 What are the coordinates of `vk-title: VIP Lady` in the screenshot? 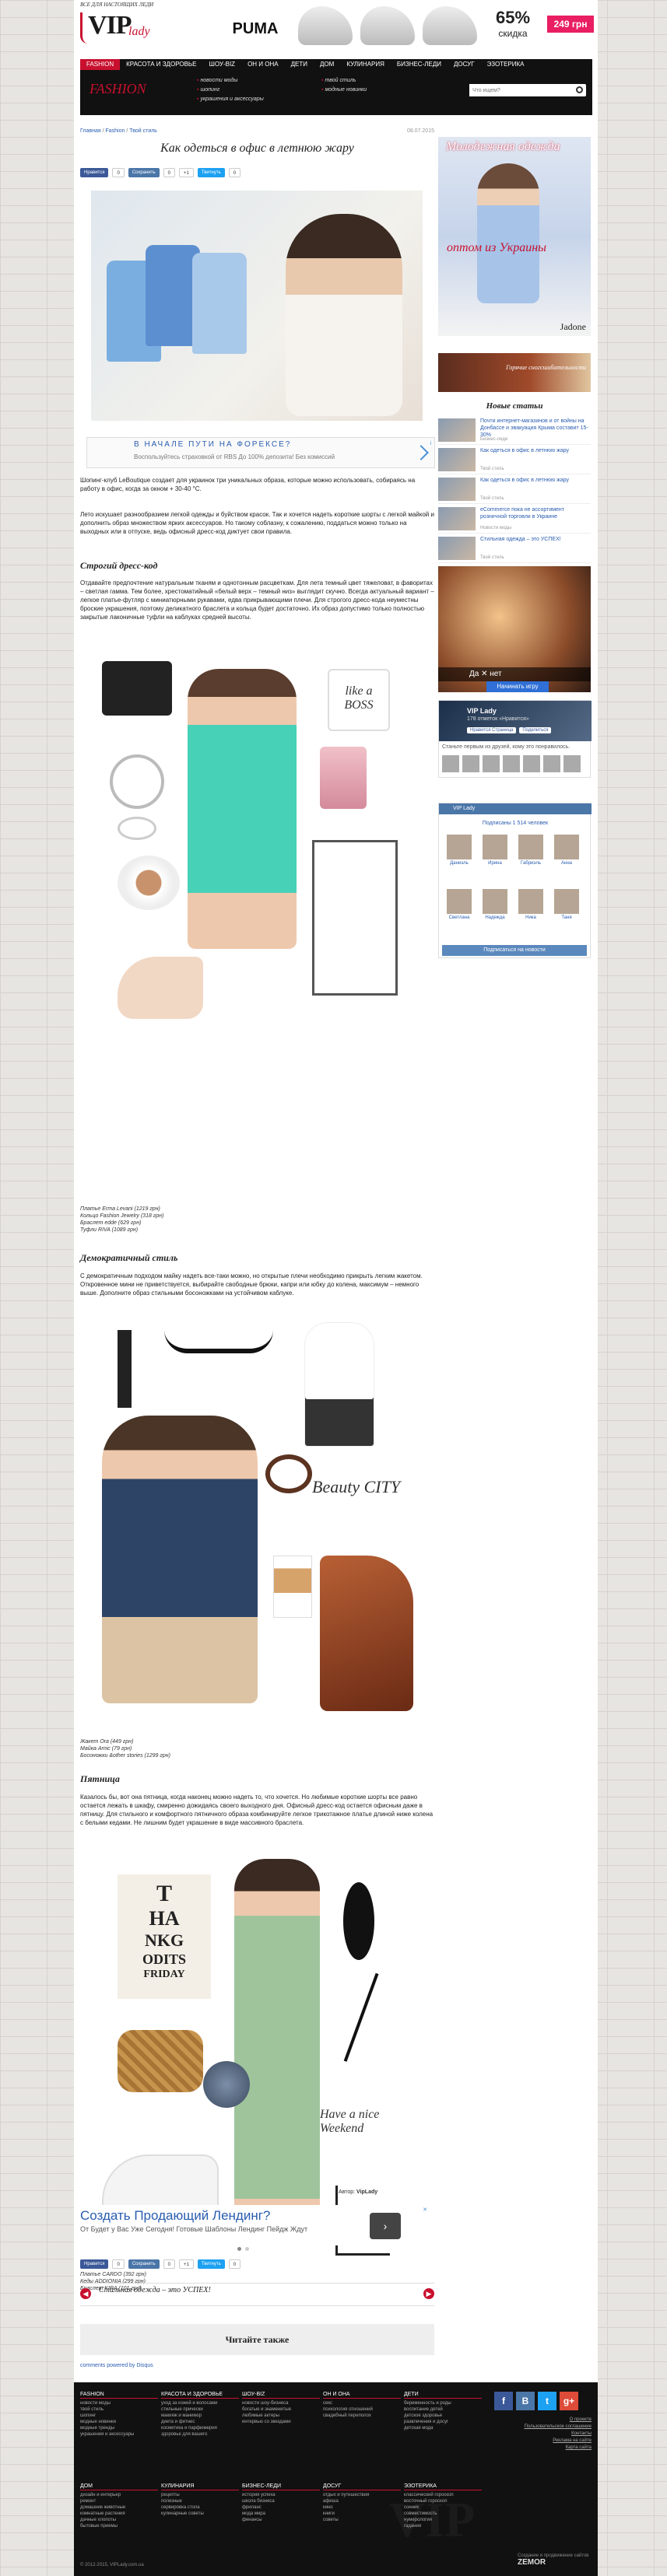 It's located at (515, 808).